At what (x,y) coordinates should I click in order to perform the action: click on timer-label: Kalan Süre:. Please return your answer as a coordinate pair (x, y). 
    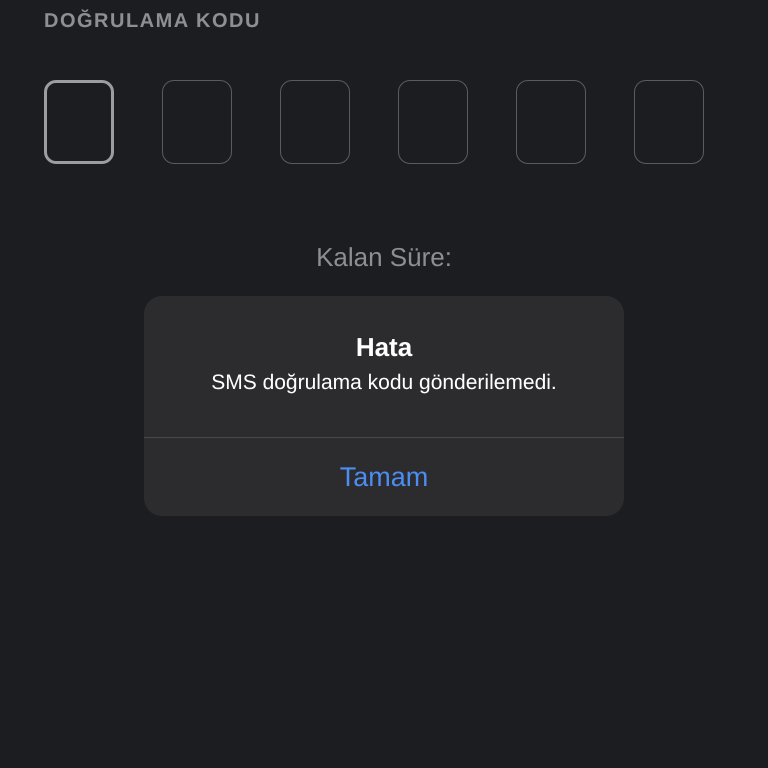
    Looking at the image, I should click on (384, 257).